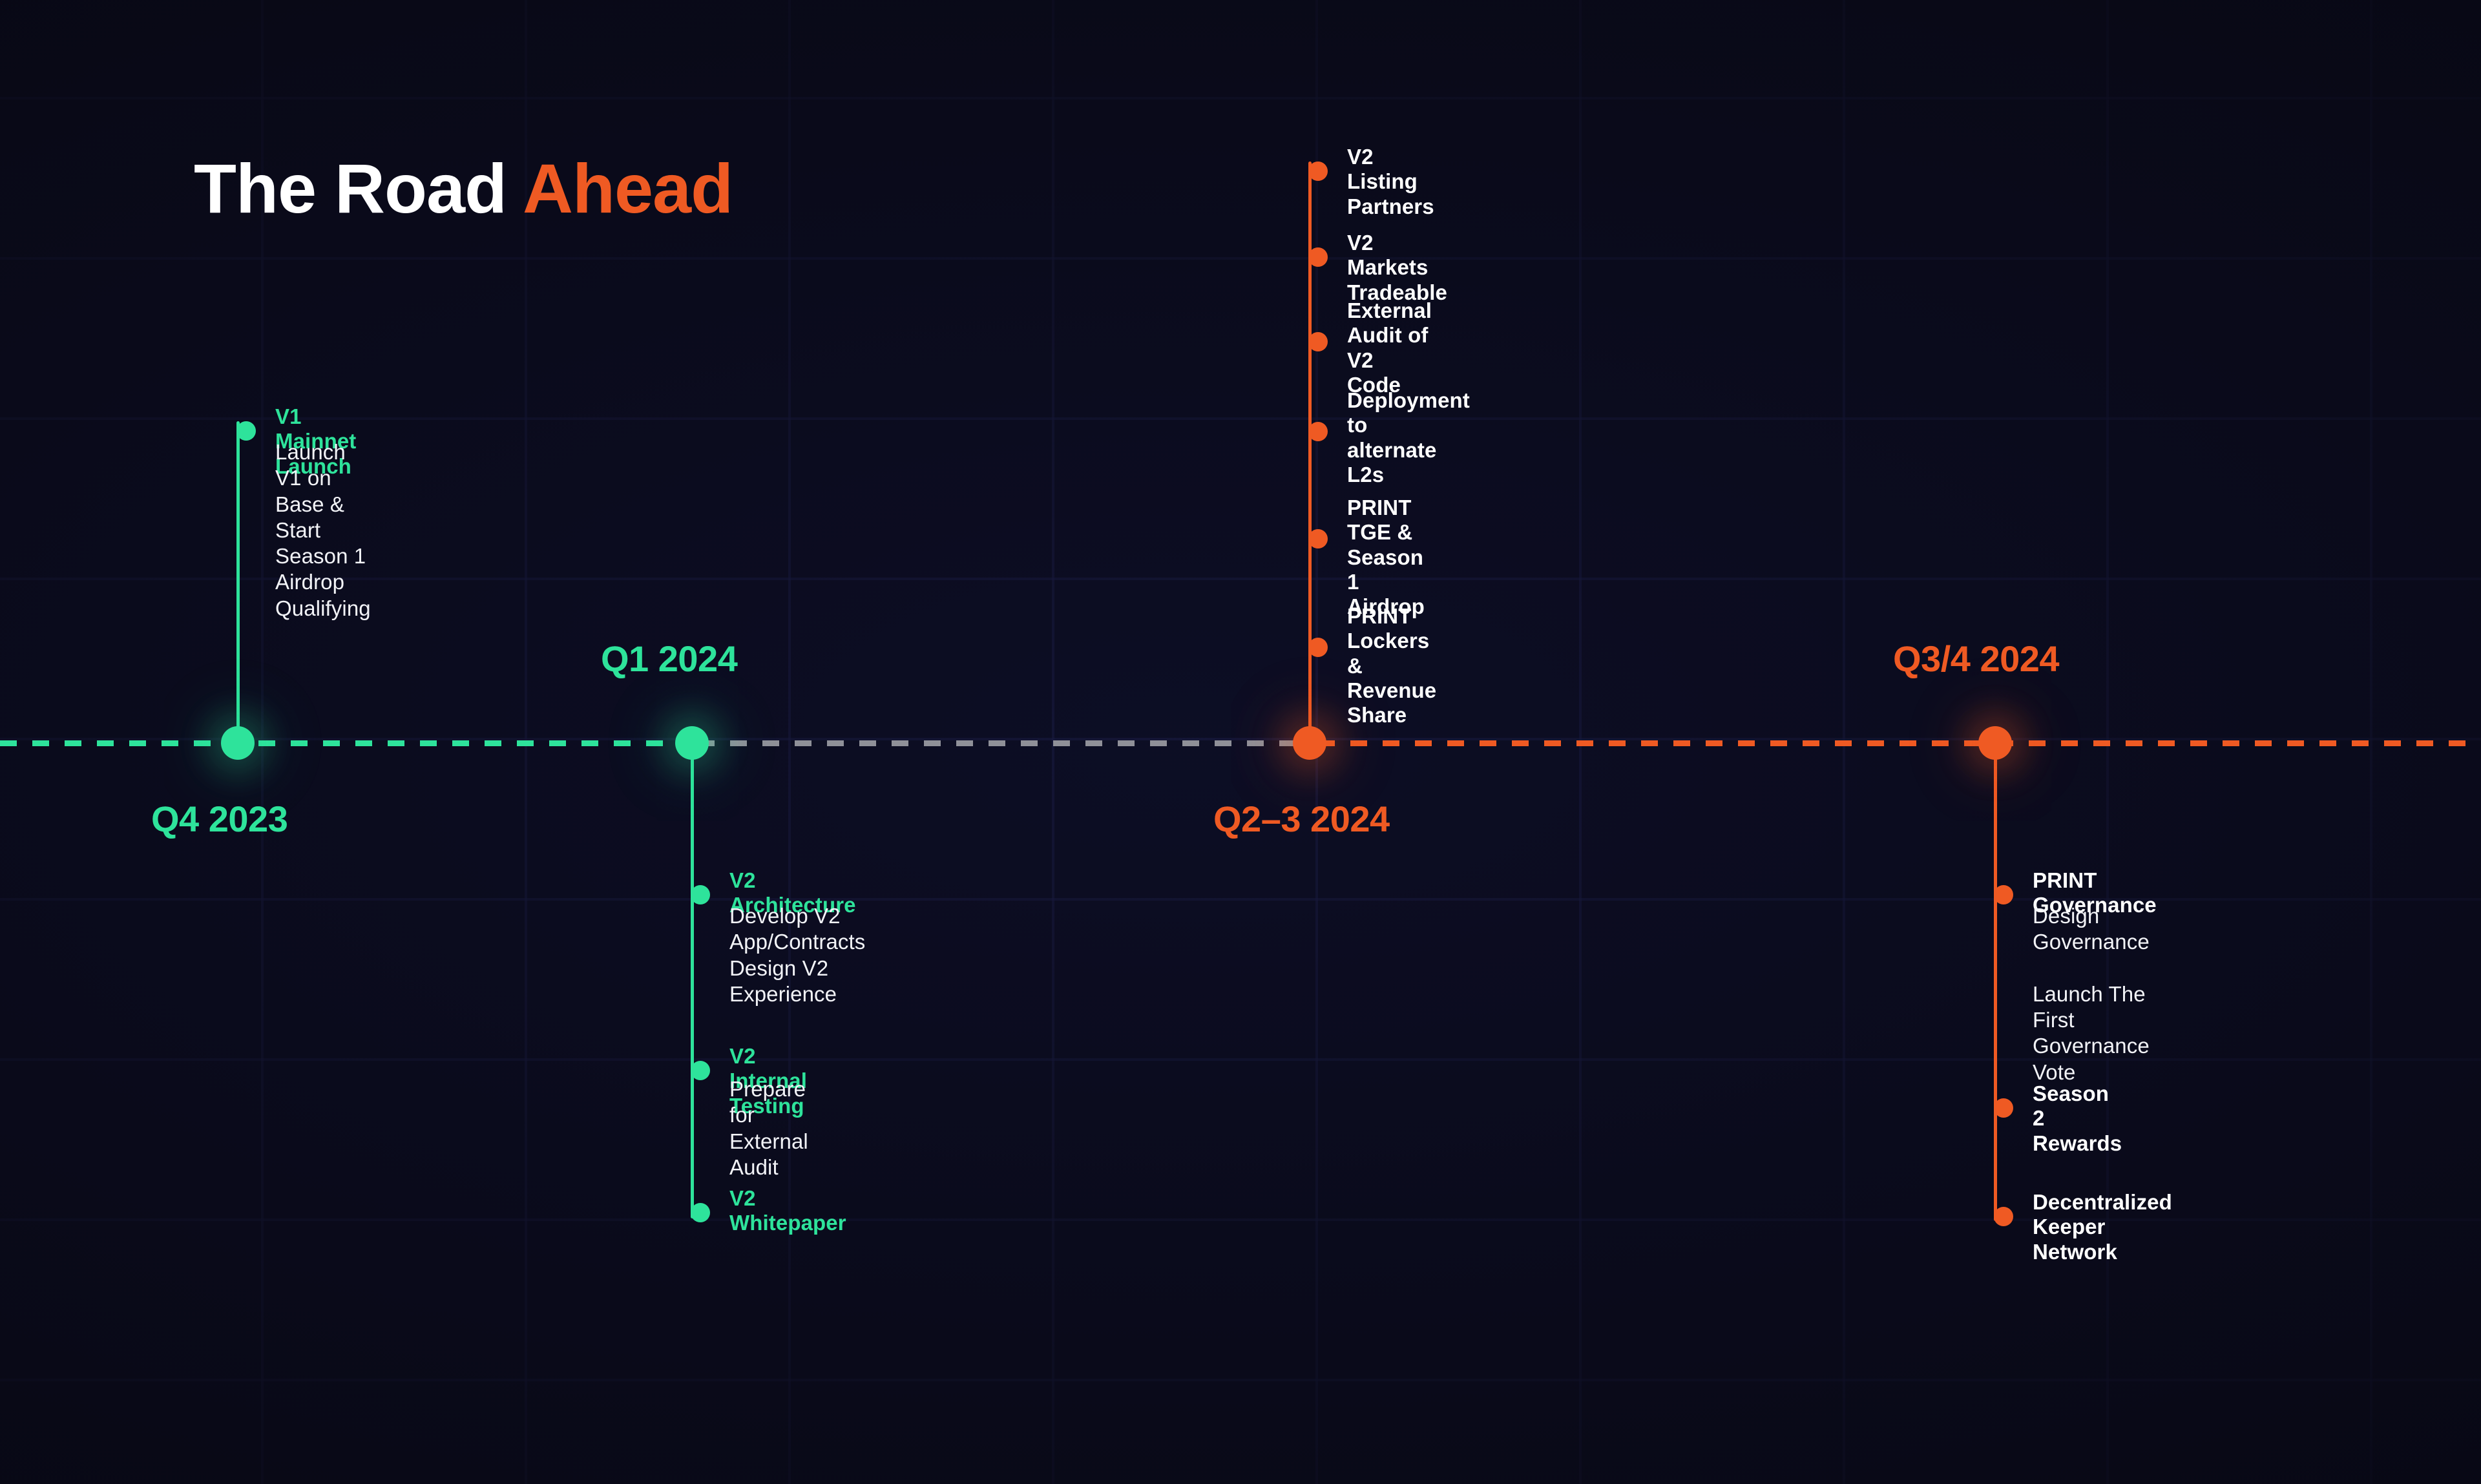 This screenshot has height=1484, width=2481. What do you see at coordinates (2077, 1118) in the screenshot?
I see `milestone-heading: Season 2 Rewards` at bounding box center [2077, 1118].